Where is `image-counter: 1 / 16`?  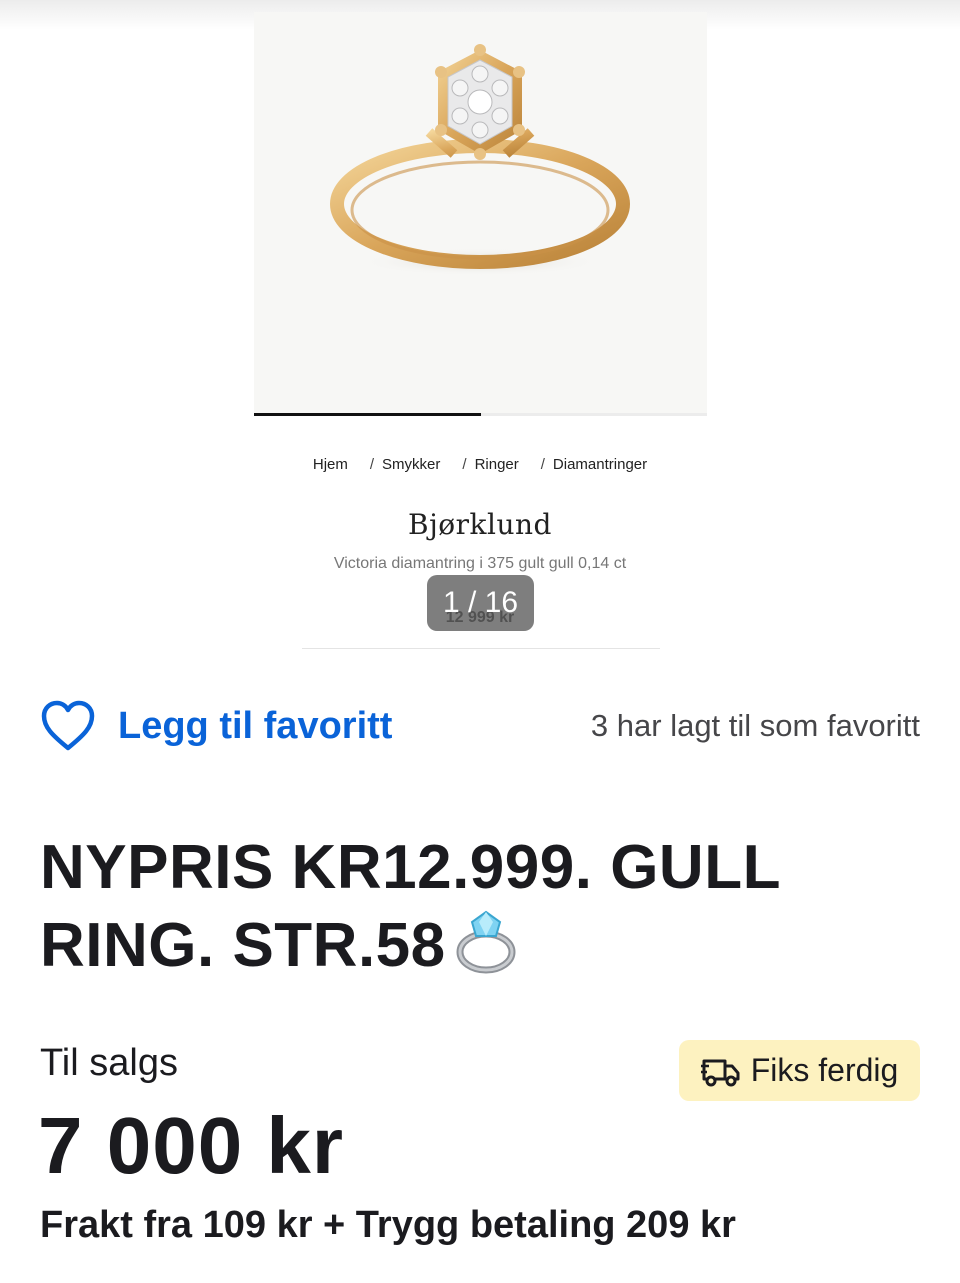 image-counter: 1 / 16 is located at coordinates (480, 603).